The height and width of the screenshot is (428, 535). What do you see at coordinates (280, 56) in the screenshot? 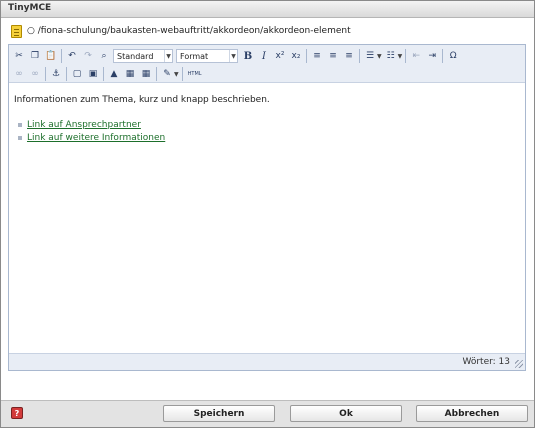
I see `superscript-icon: x²` at bounding box center [280, 56].